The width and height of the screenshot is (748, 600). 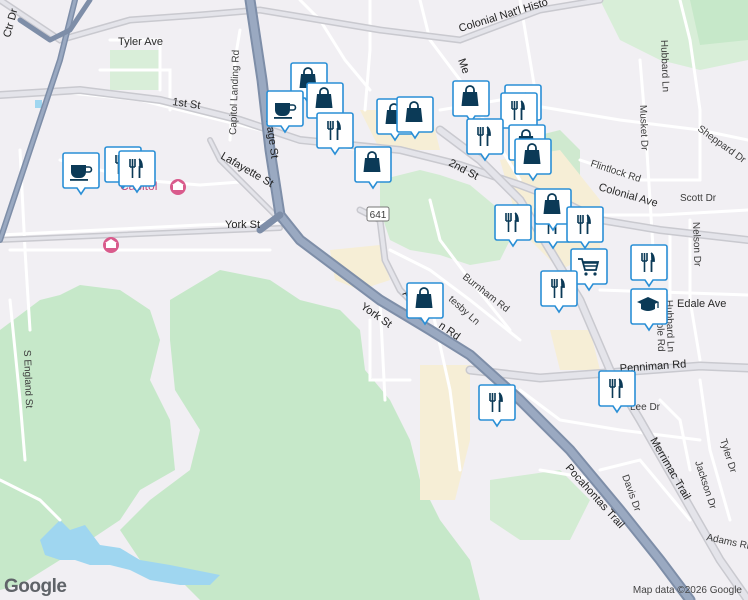 I want to click on street-label: Edale Ave, so click(x=701, y=304).